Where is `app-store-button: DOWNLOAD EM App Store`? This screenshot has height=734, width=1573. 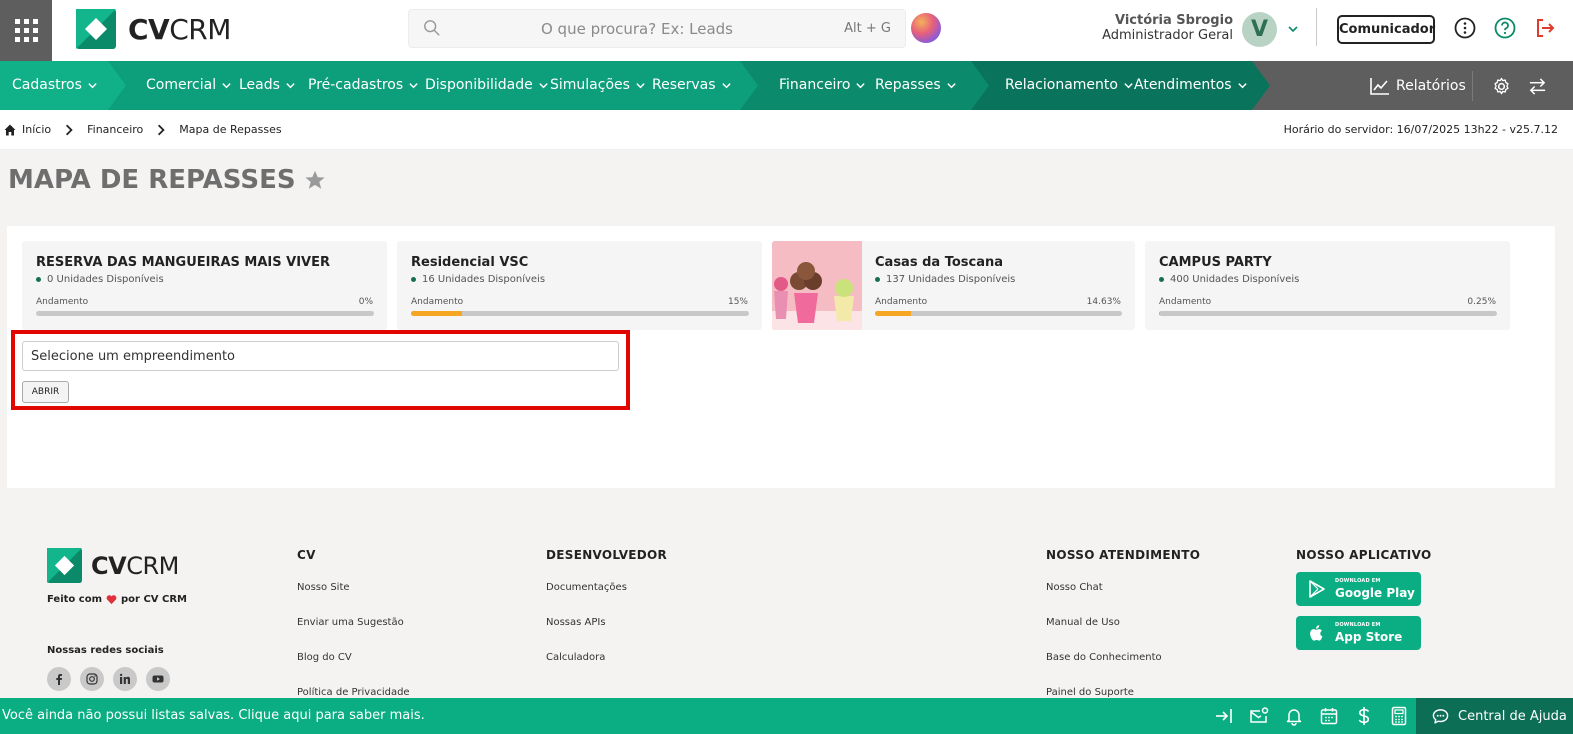
app-store-button: DOWNLOAD EM App Store is located at coordinates (1358, 633).